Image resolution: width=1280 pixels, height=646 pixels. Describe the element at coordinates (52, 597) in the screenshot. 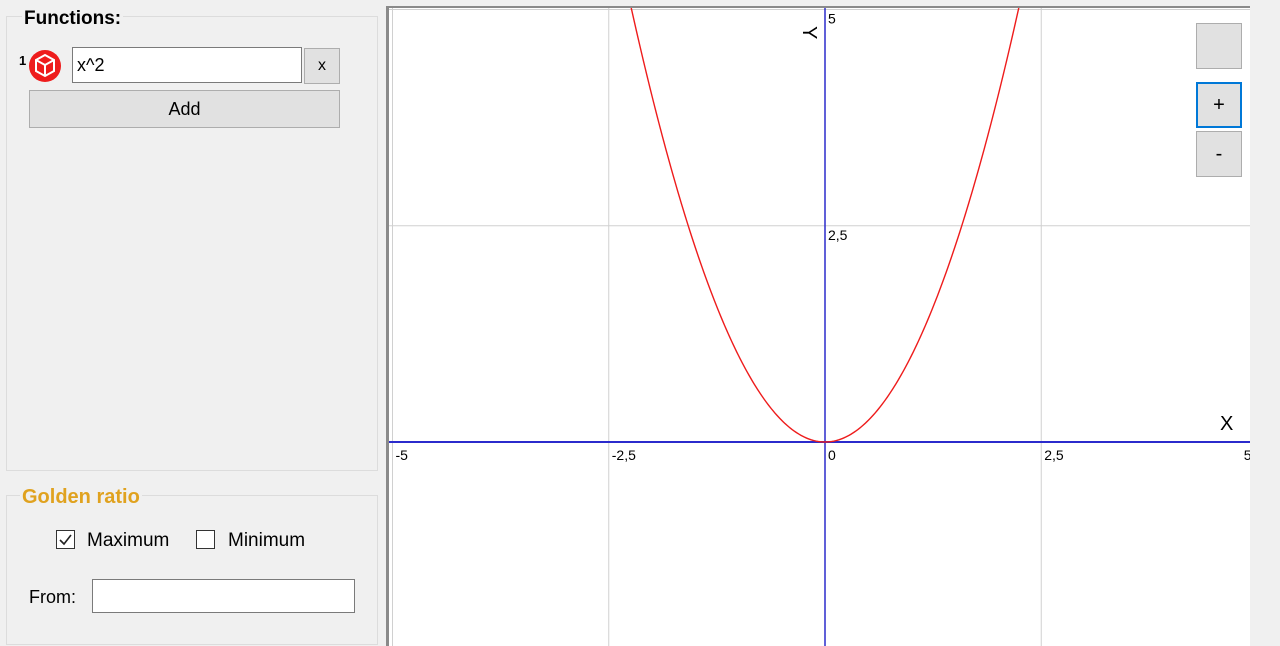

I see `from-label: From:` at that location.